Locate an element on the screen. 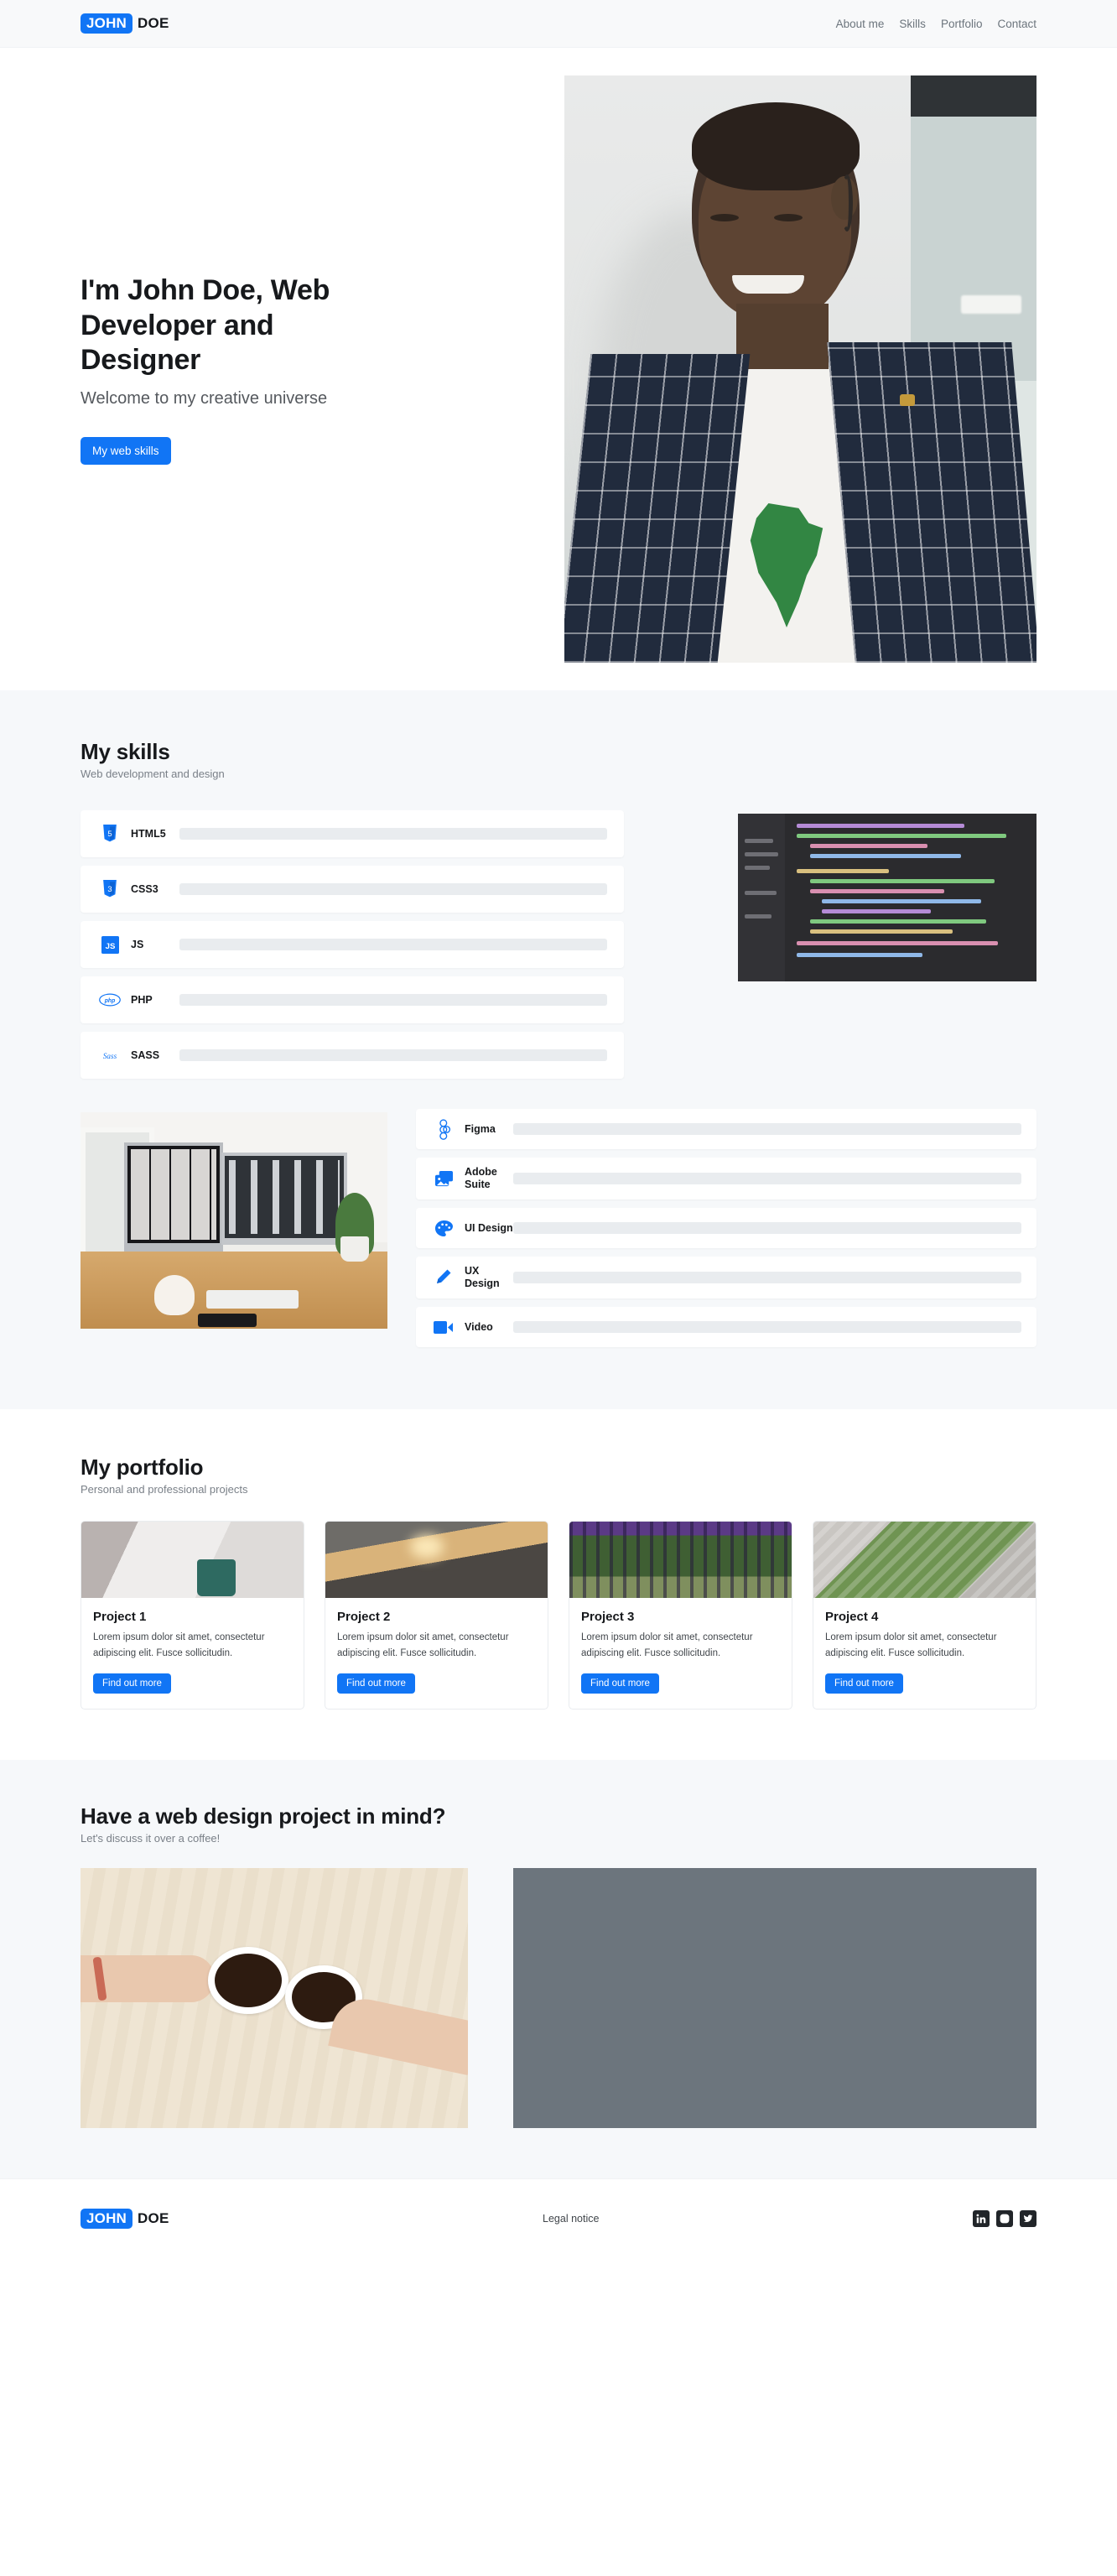 Image resolution: width=1117 pixels, height=2576 pixels. instagram-icon is located at coordinates (1004, 2218).